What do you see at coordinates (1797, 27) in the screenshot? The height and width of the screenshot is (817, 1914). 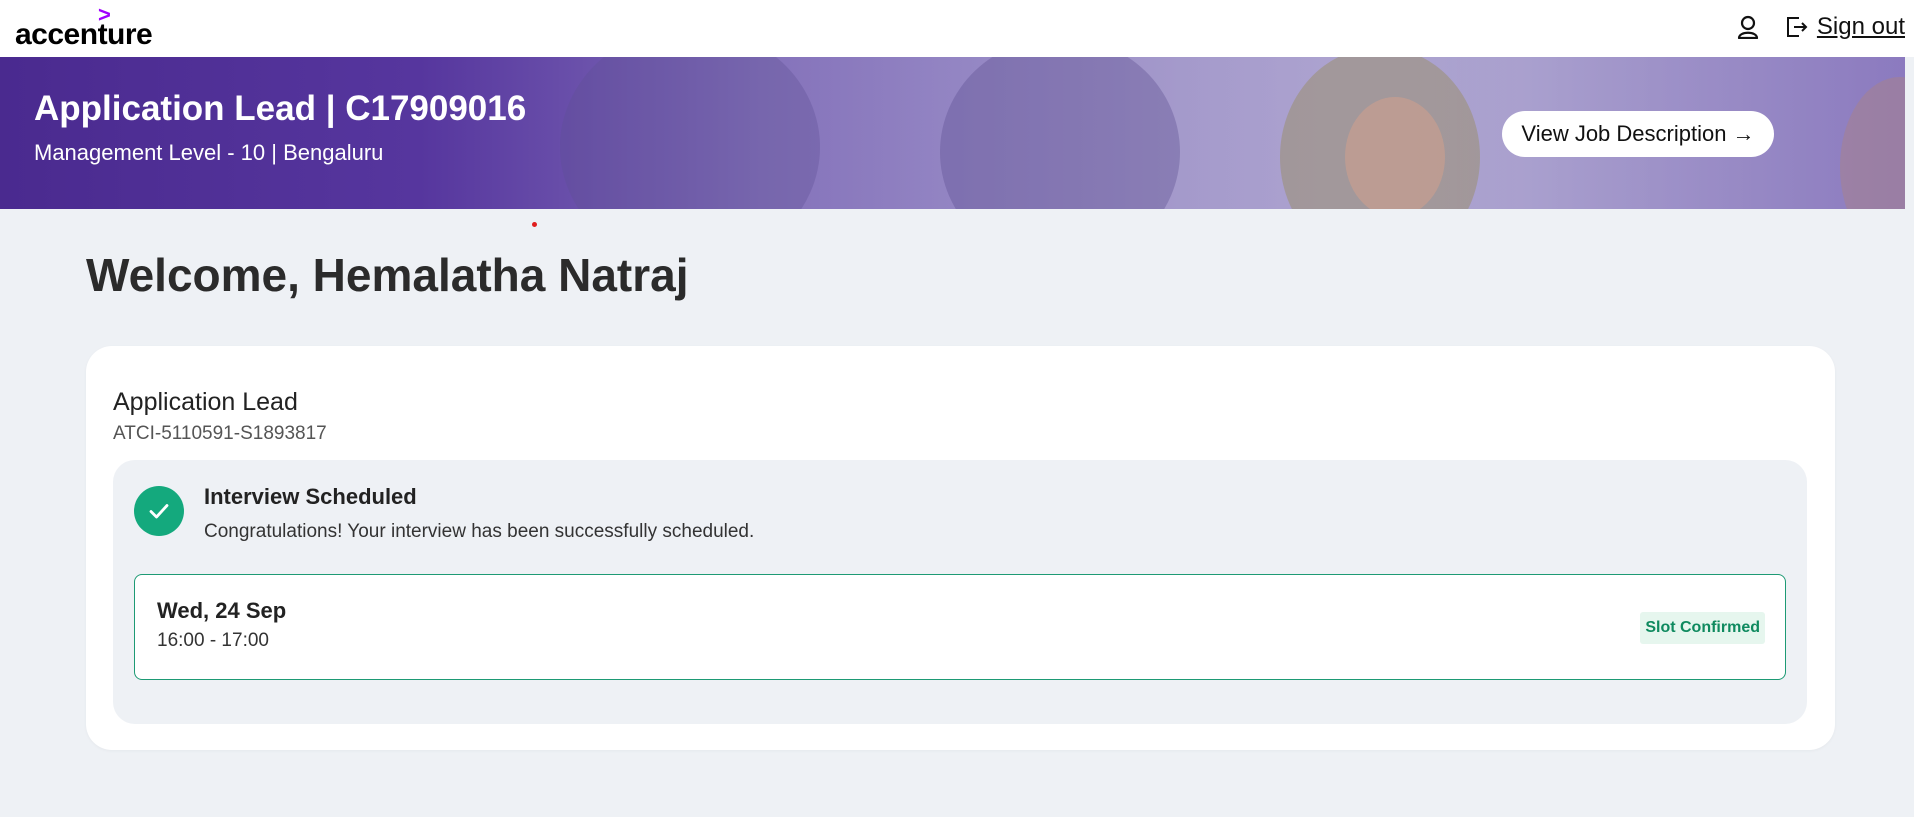 I see `sign-out-icon` at bounding box center [1797, 27].